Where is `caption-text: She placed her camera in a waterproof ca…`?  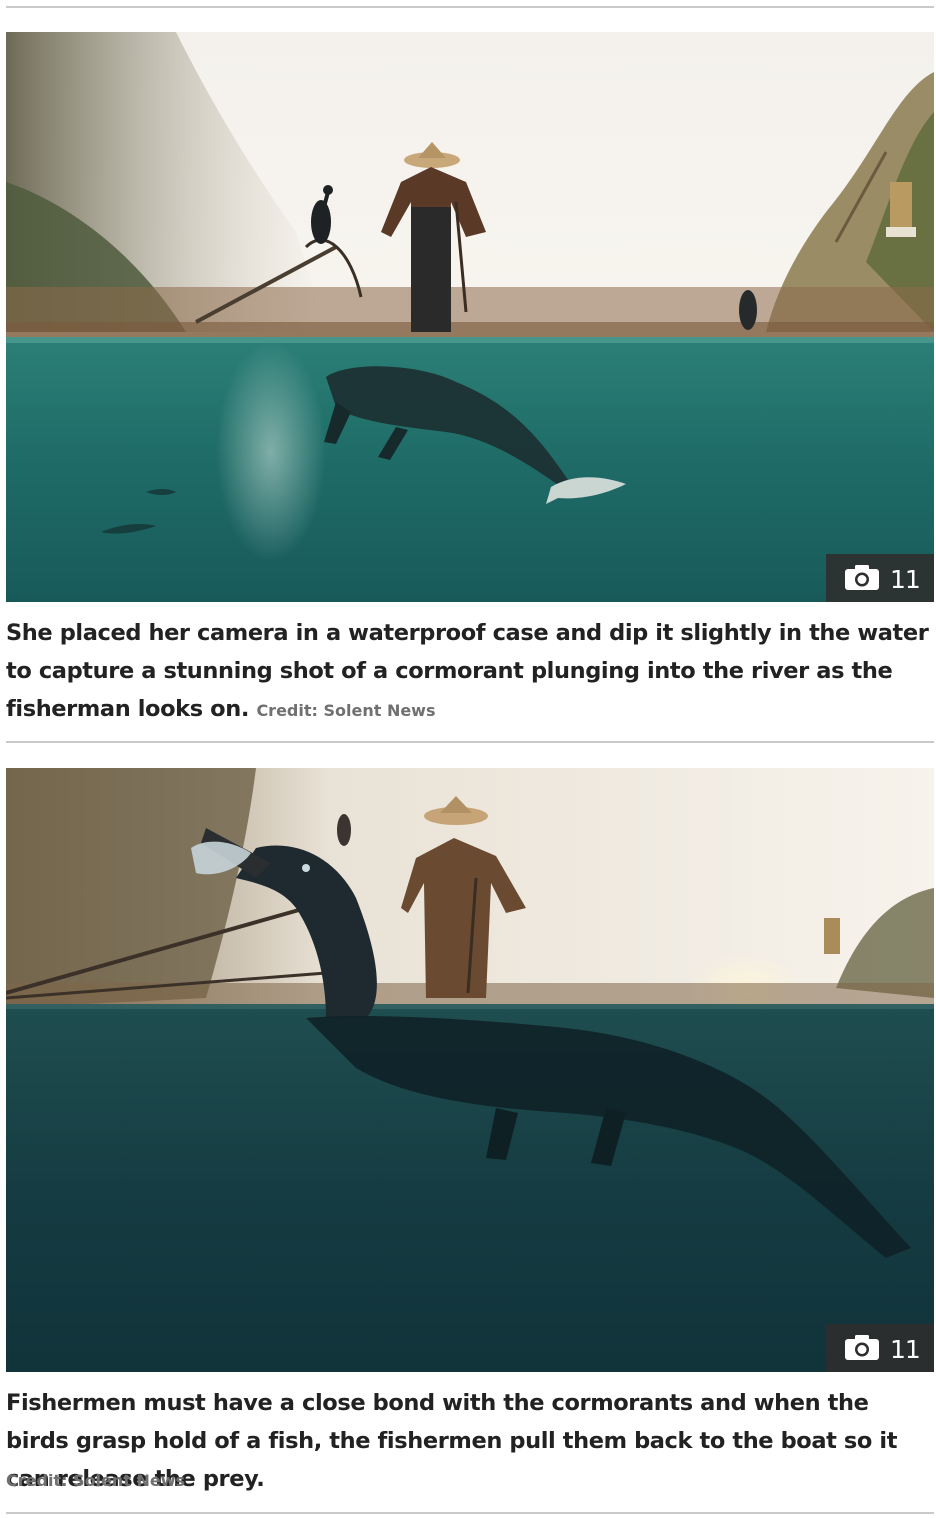
caption-text: She placed her camera in a waterproof ca… is located at coordinates (467, 671).